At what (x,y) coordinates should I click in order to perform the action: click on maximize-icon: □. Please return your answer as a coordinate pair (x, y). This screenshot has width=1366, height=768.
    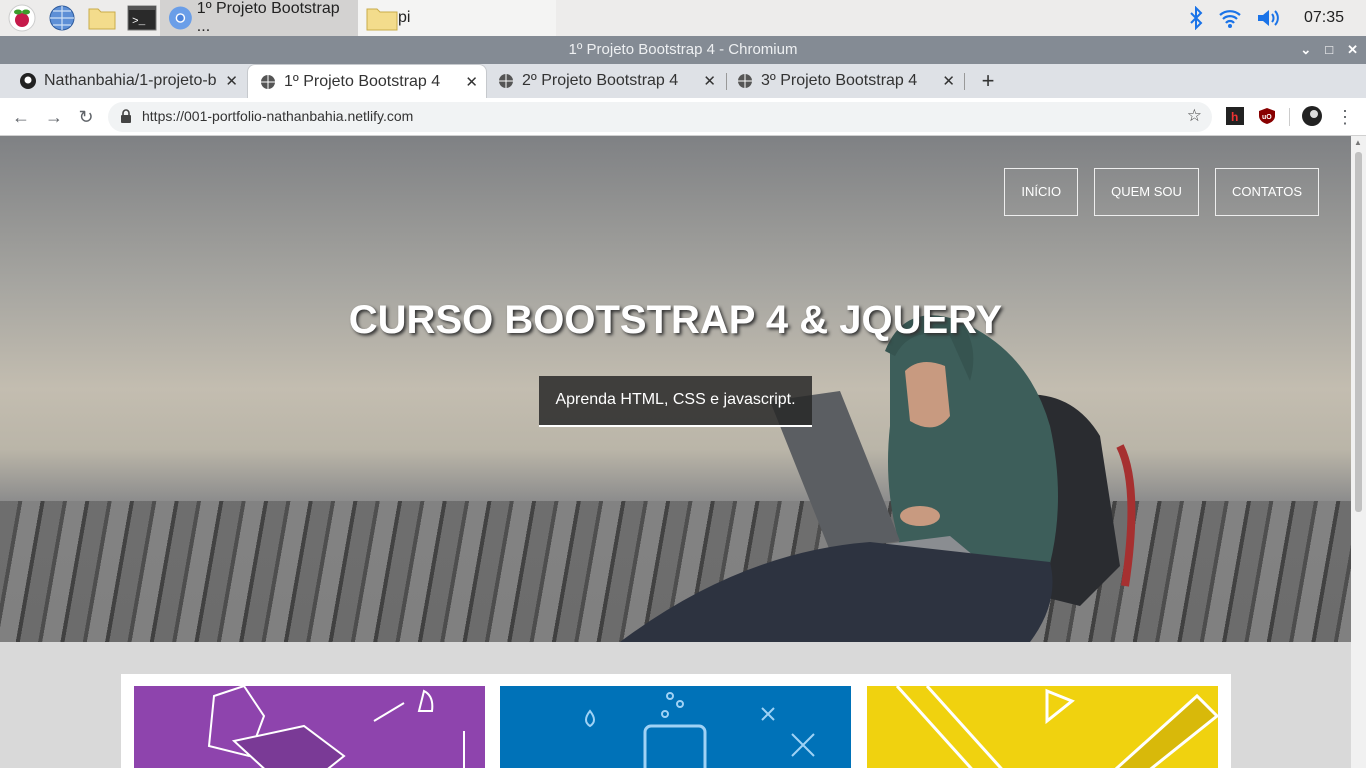
    Looking at the image, I should click on (1329, 50).